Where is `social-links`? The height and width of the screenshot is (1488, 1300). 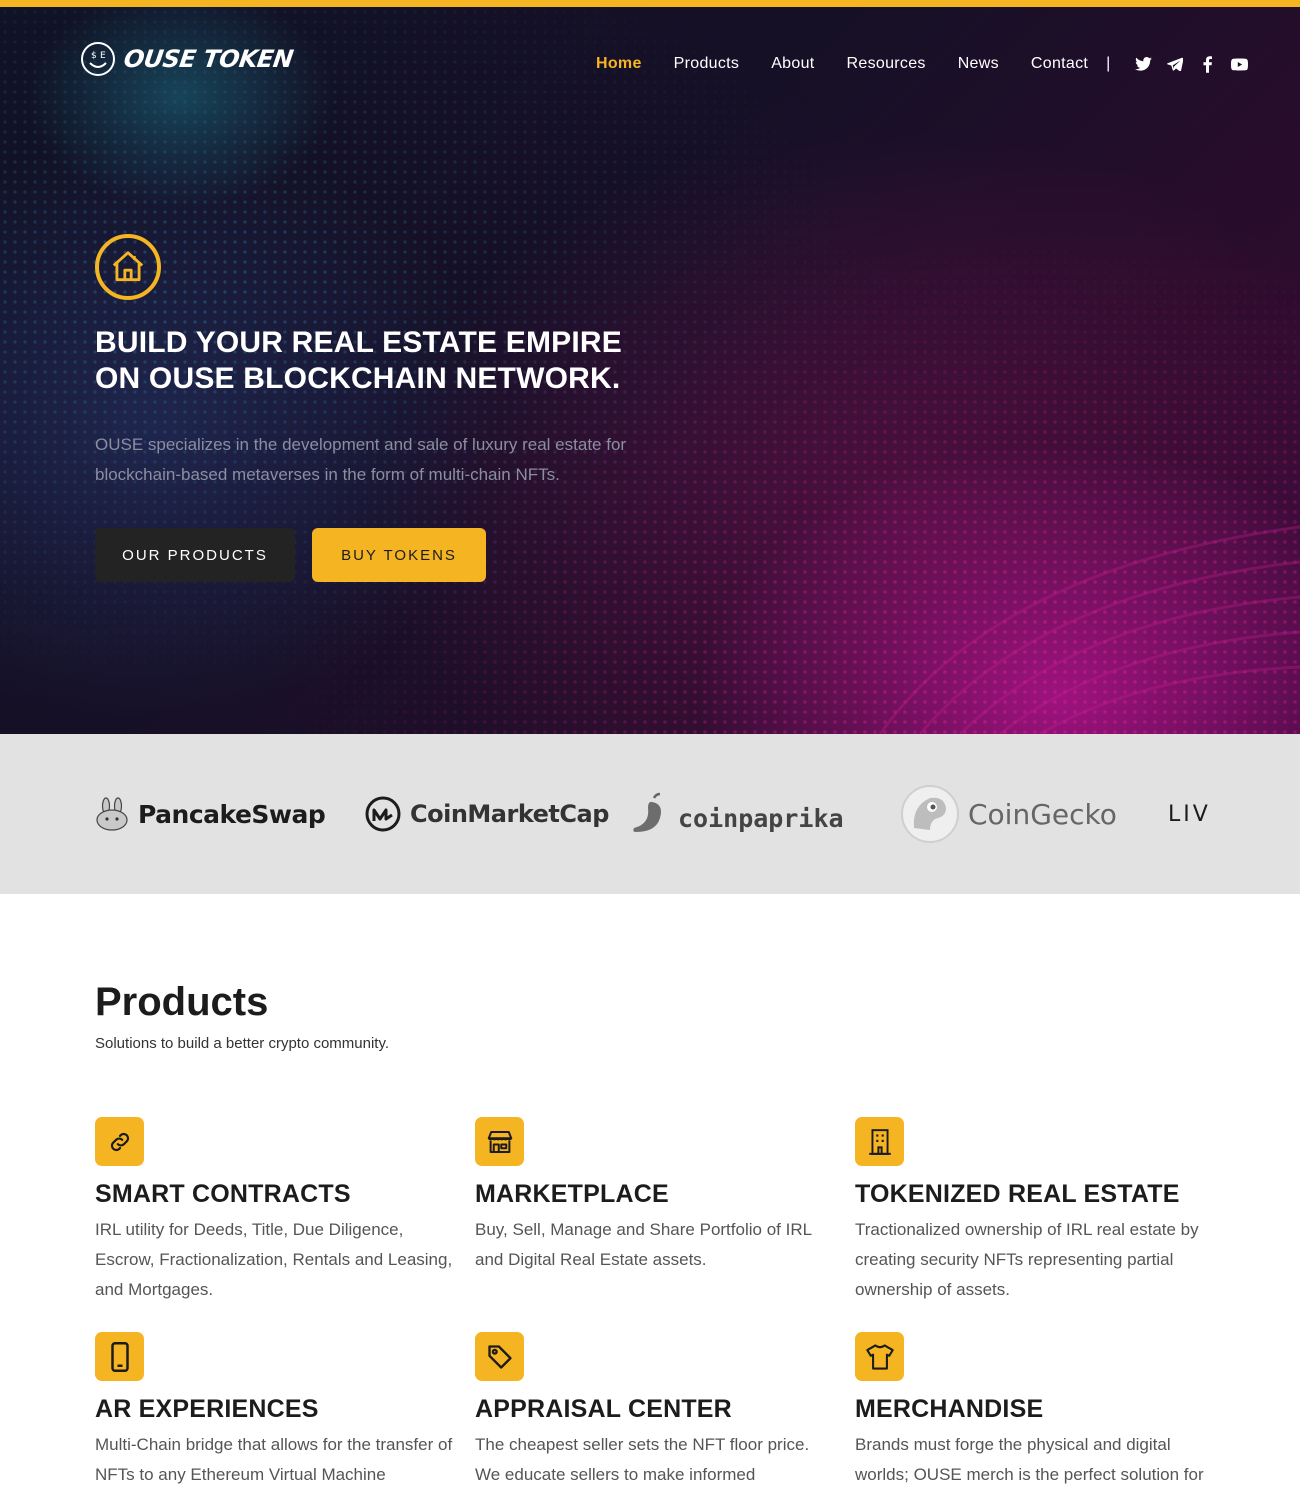
social-links is located at coordinates (1184, 64).